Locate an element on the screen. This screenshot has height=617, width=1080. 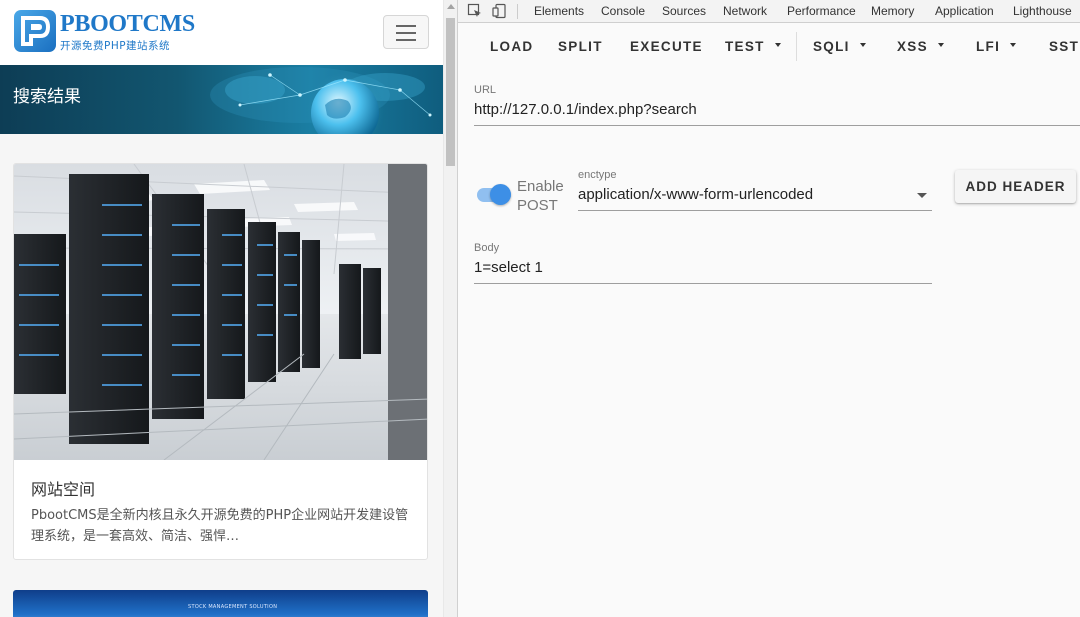
tab-elements: Elements is located at coordinates (559, 11).